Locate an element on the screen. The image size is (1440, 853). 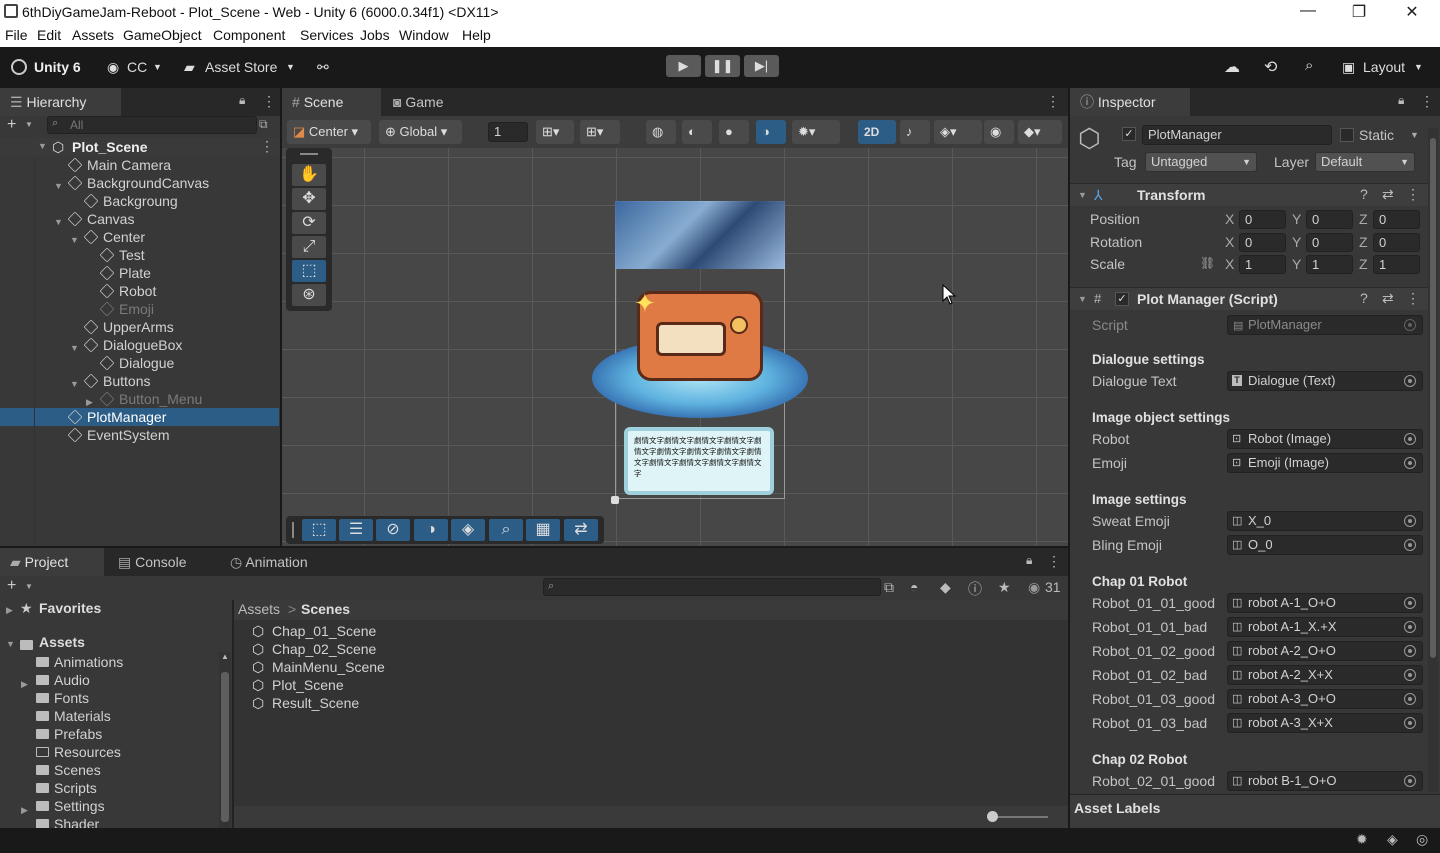
menu-file: File is located at coordinates (16, 35).